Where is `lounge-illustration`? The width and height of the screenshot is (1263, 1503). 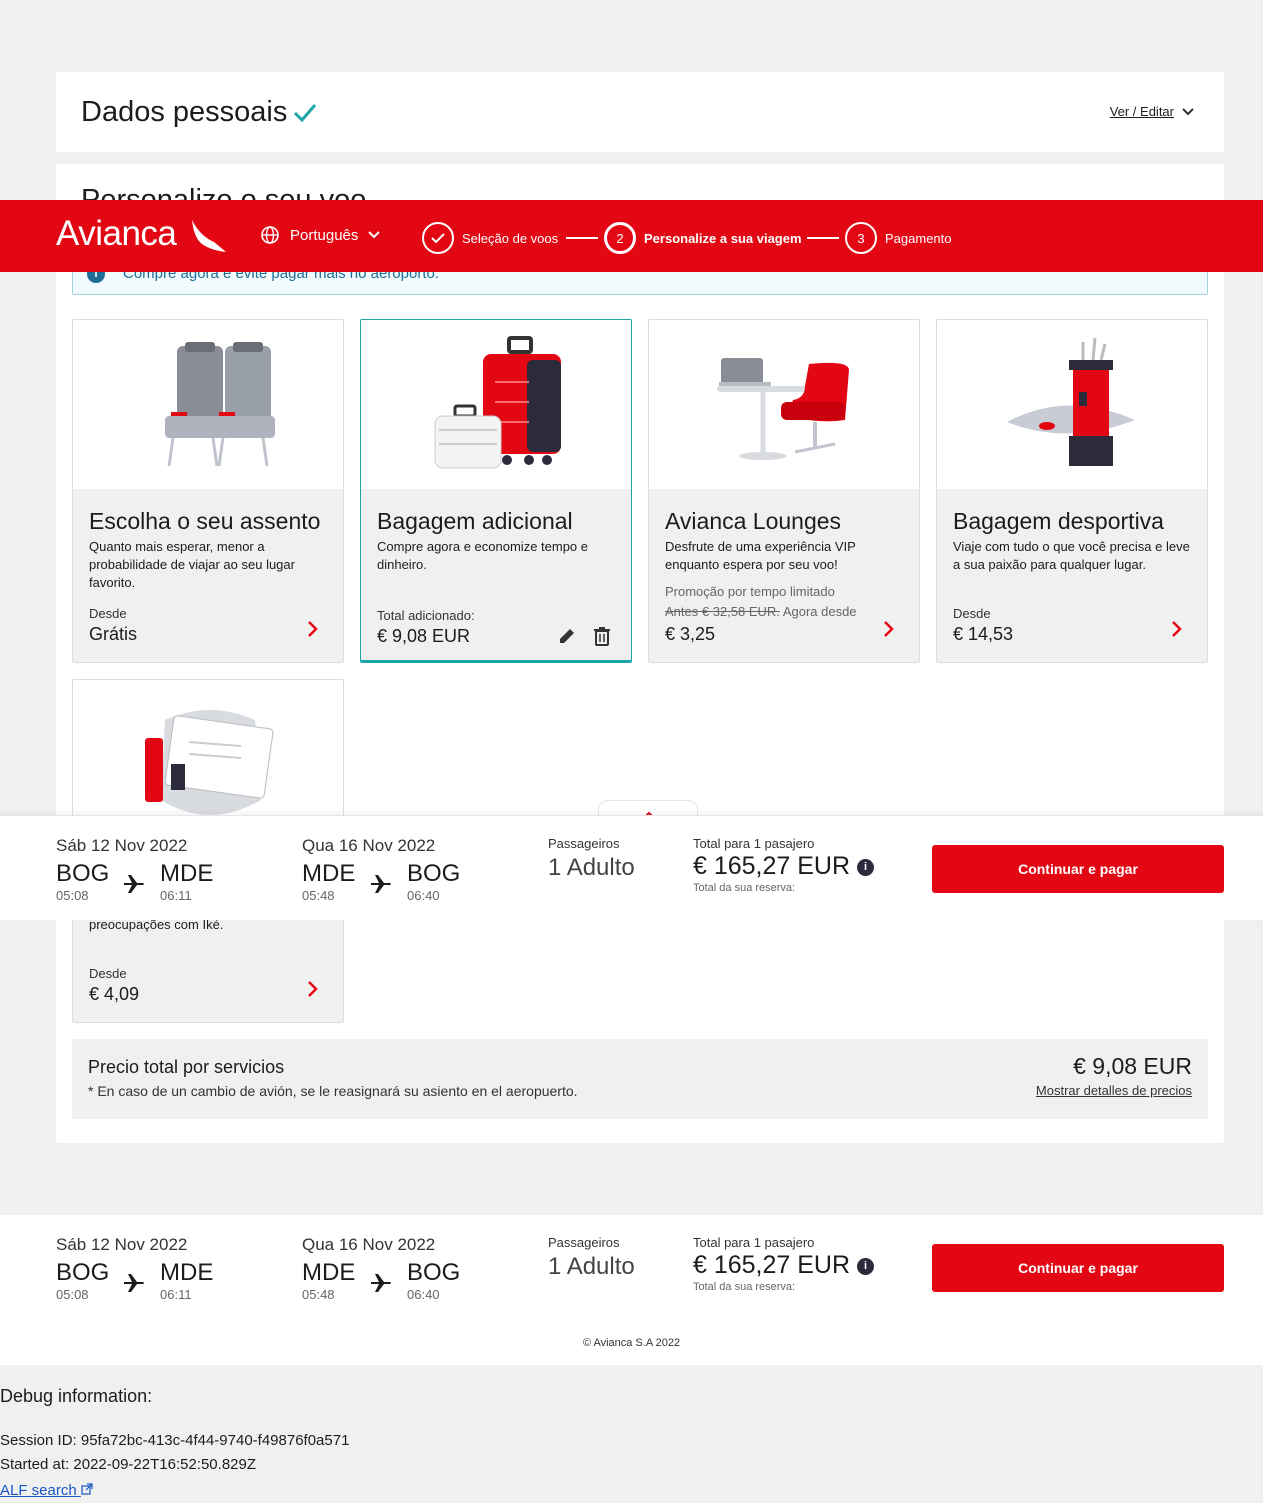 lounge-illustration is located at coordinates (784, 404).